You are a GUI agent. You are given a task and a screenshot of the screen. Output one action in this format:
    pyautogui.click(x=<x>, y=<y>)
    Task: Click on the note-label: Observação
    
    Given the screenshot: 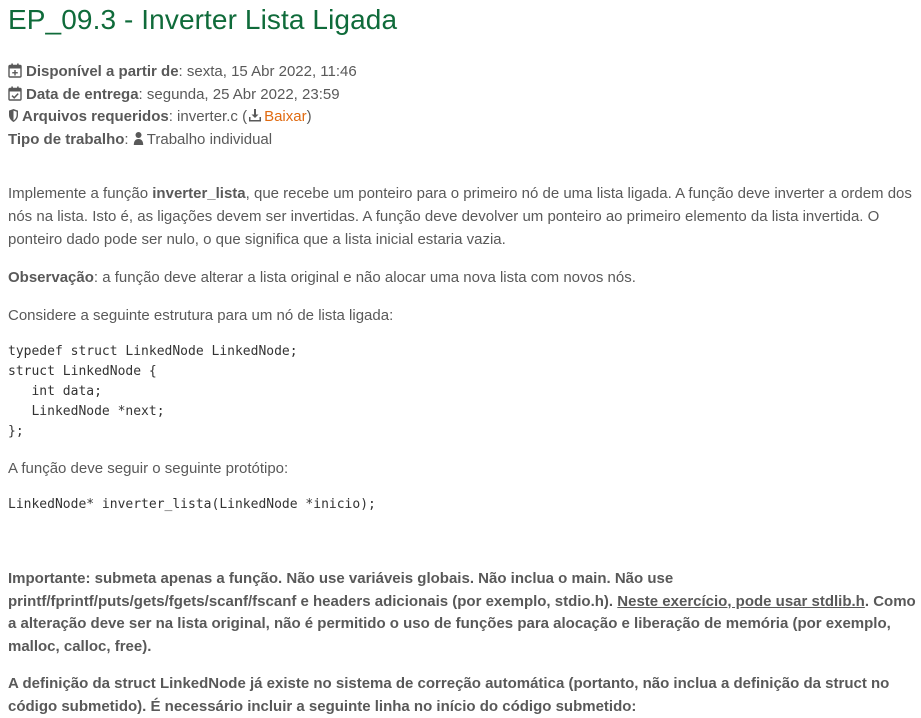 What is the action you would take?
    pyautogui.click(x=51, y=277)
    